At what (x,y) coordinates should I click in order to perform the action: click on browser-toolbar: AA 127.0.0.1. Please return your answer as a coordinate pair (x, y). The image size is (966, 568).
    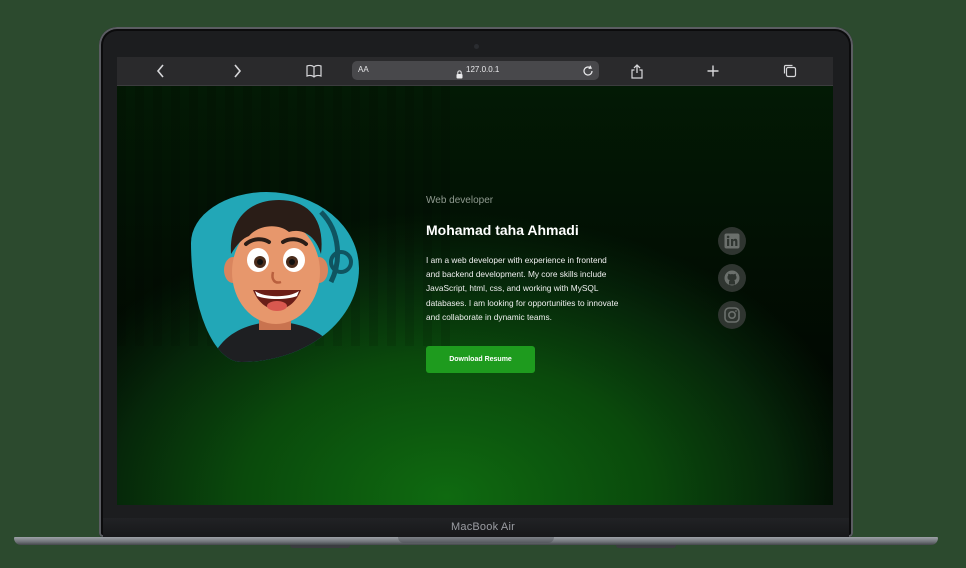
    Looking at the image, I should click on (475, 71).